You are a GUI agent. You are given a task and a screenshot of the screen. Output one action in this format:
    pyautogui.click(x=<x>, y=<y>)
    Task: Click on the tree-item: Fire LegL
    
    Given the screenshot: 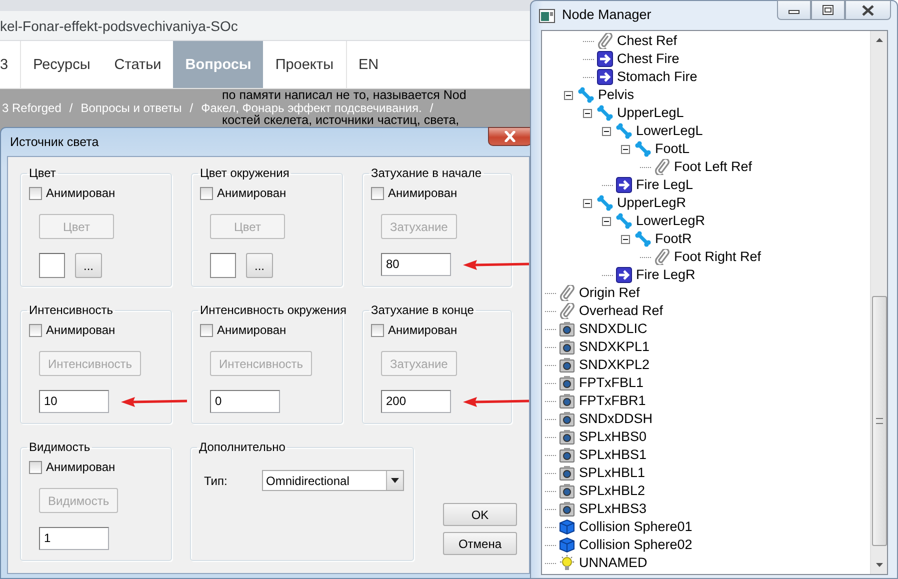 What is the action you would take?
    pyautogui.click(x=665, y=185)
    